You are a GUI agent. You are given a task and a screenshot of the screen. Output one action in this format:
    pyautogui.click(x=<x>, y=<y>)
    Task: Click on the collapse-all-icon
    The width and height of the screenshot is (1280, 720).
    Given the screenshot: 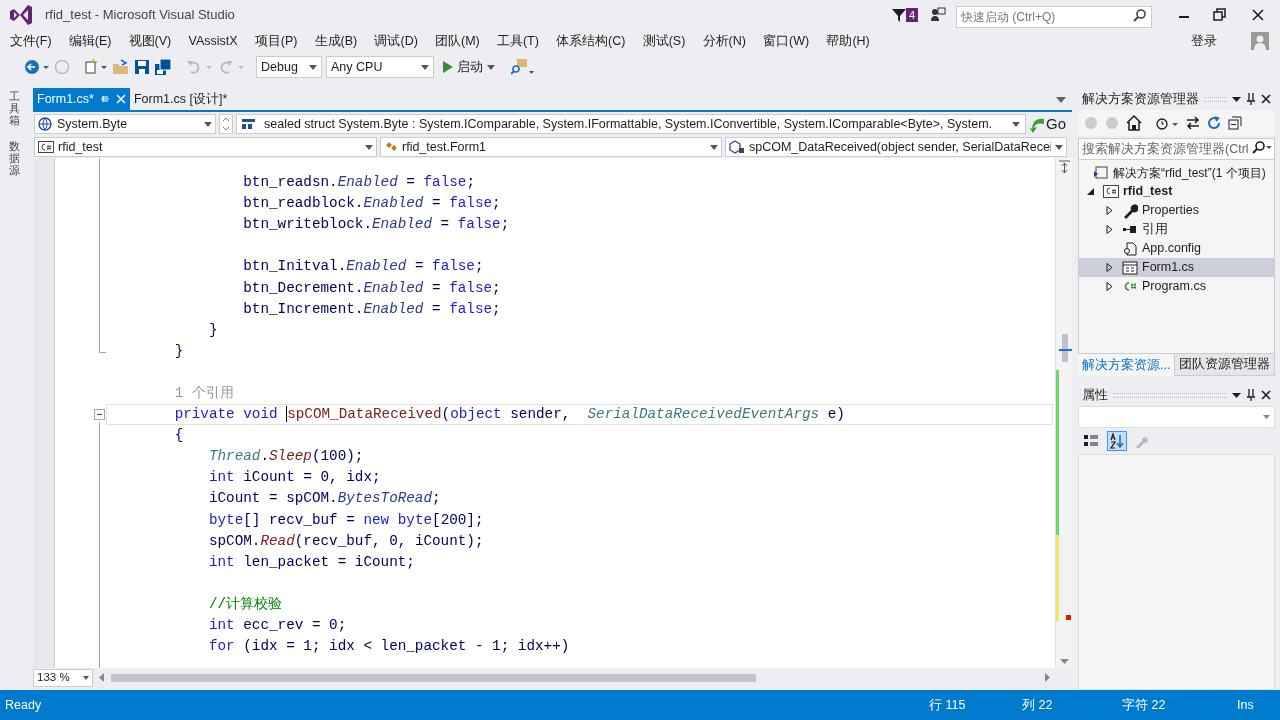 What is the action you would take?
    pyautogui.click(x=1235, y=123)
    